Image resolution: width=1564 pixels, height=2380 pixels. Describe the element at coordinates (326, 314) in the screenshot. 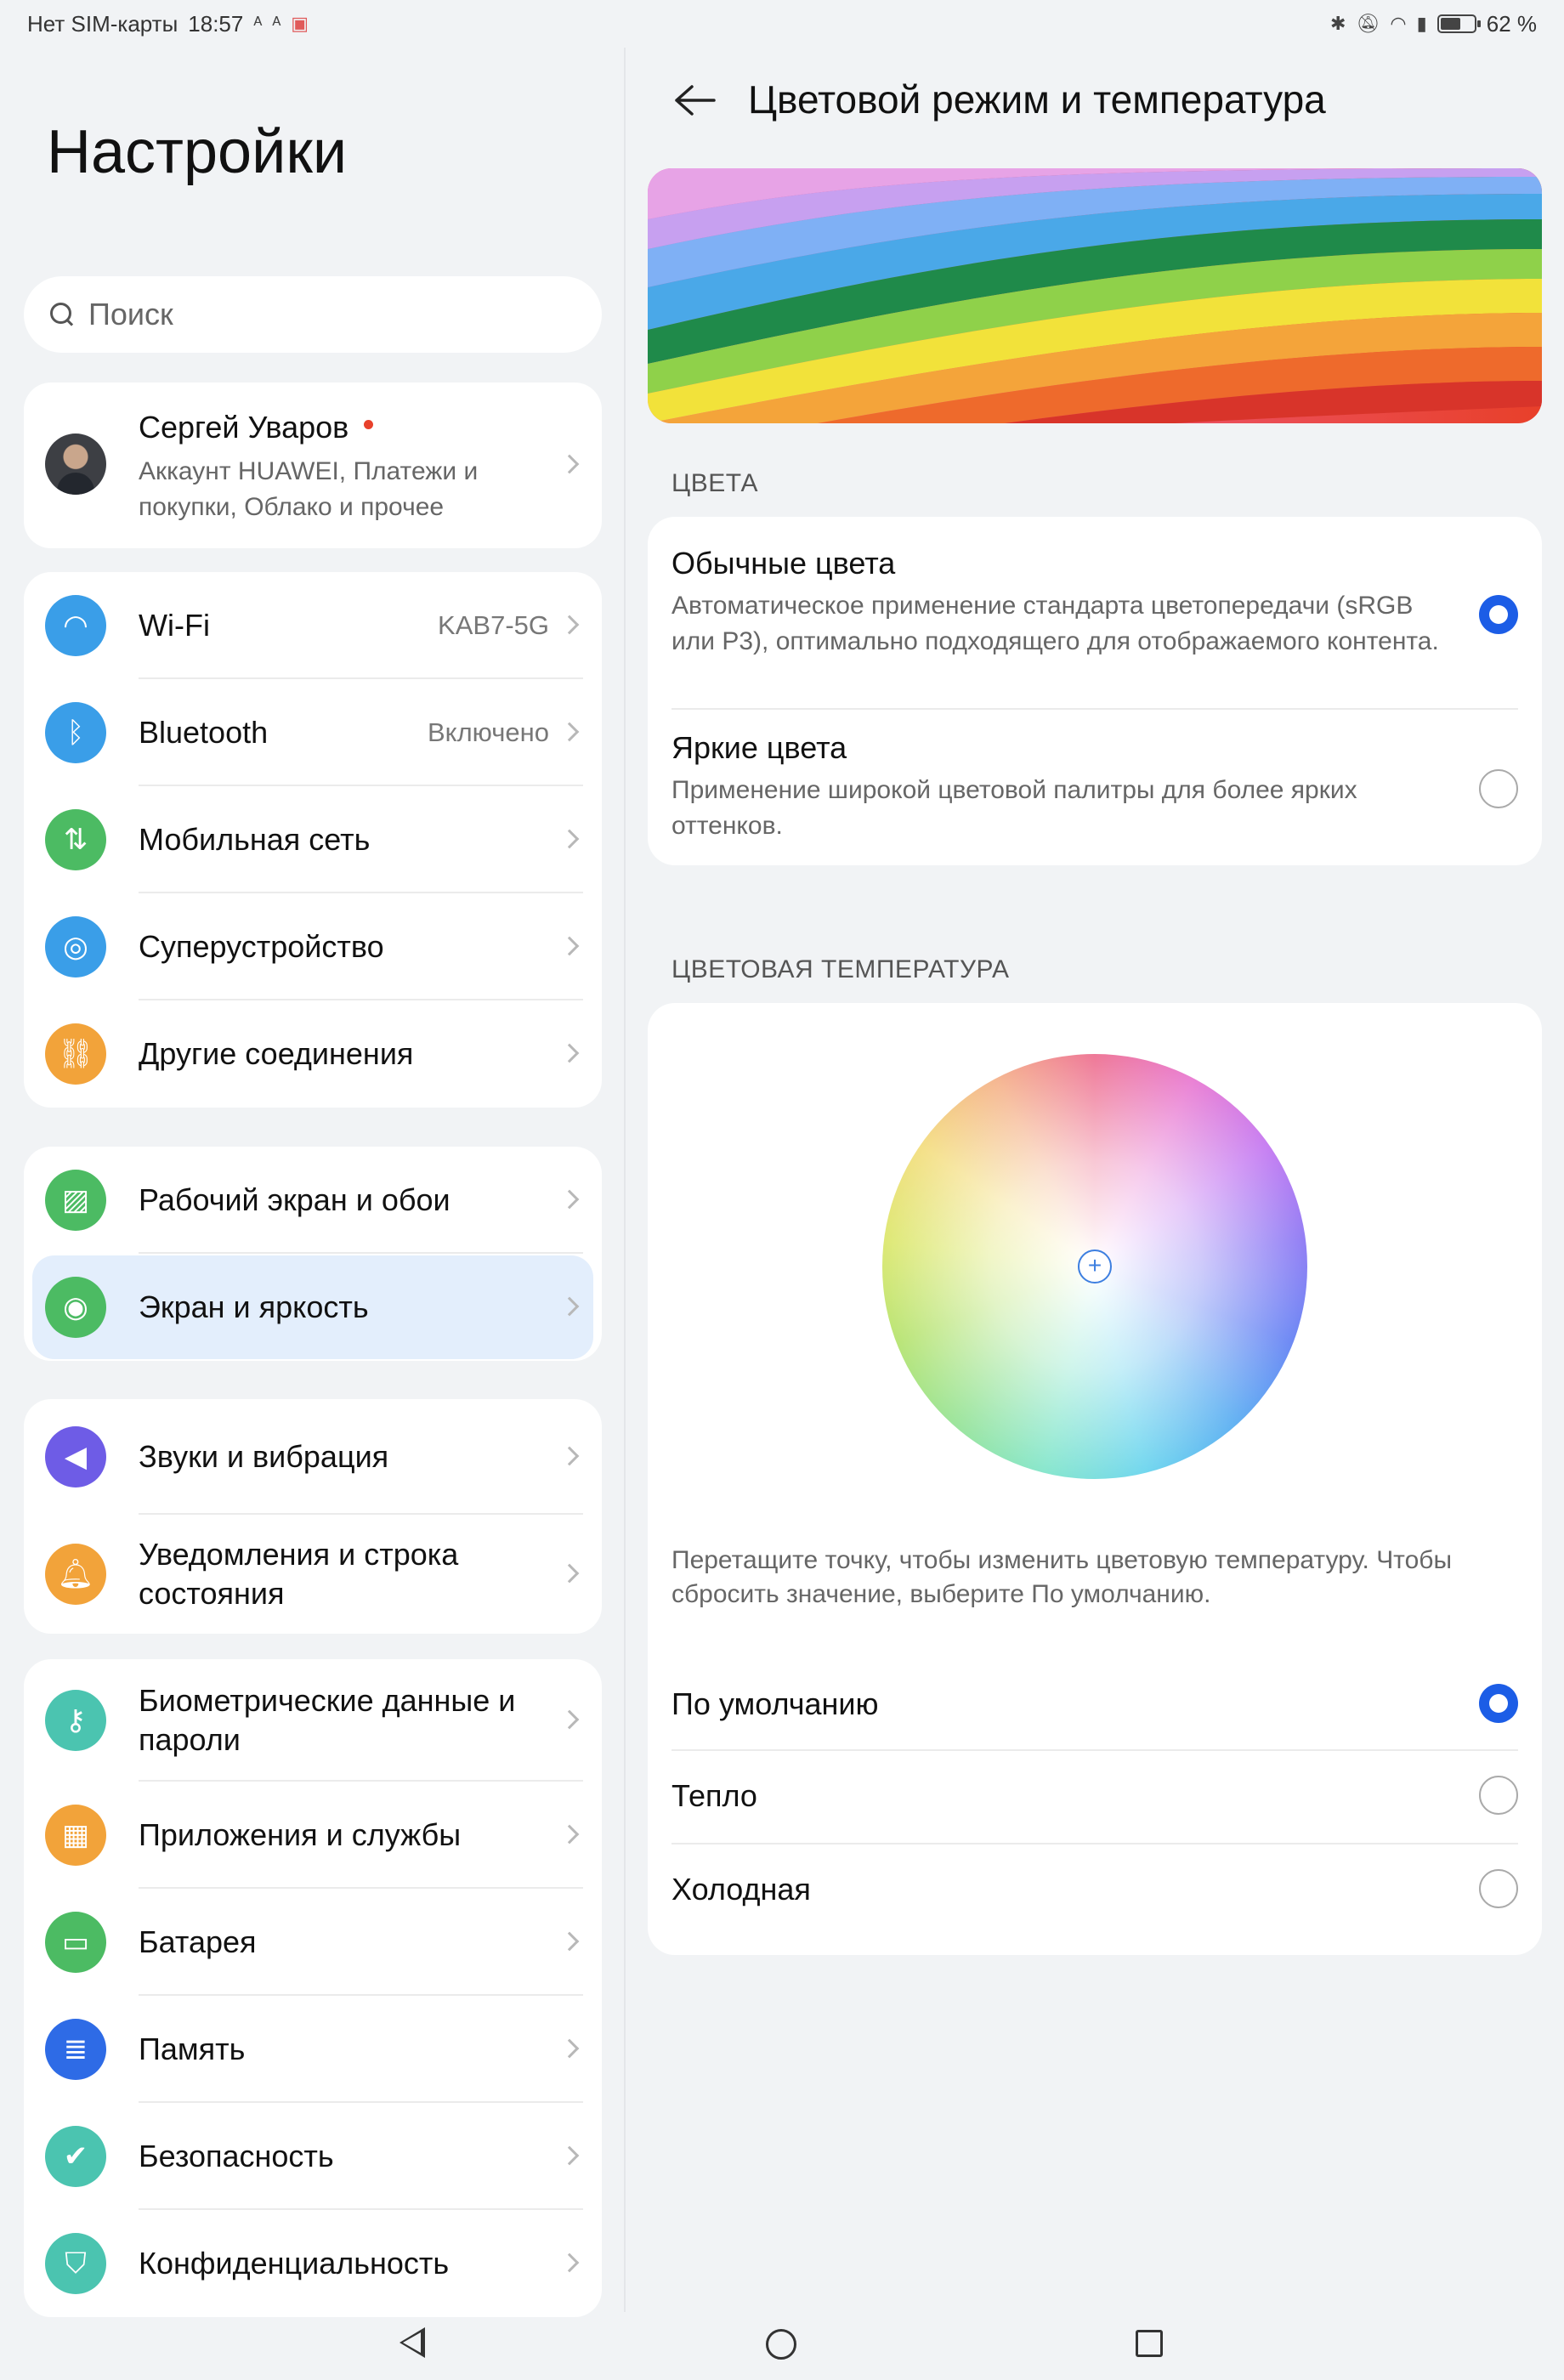

I see `search-input` at that location.